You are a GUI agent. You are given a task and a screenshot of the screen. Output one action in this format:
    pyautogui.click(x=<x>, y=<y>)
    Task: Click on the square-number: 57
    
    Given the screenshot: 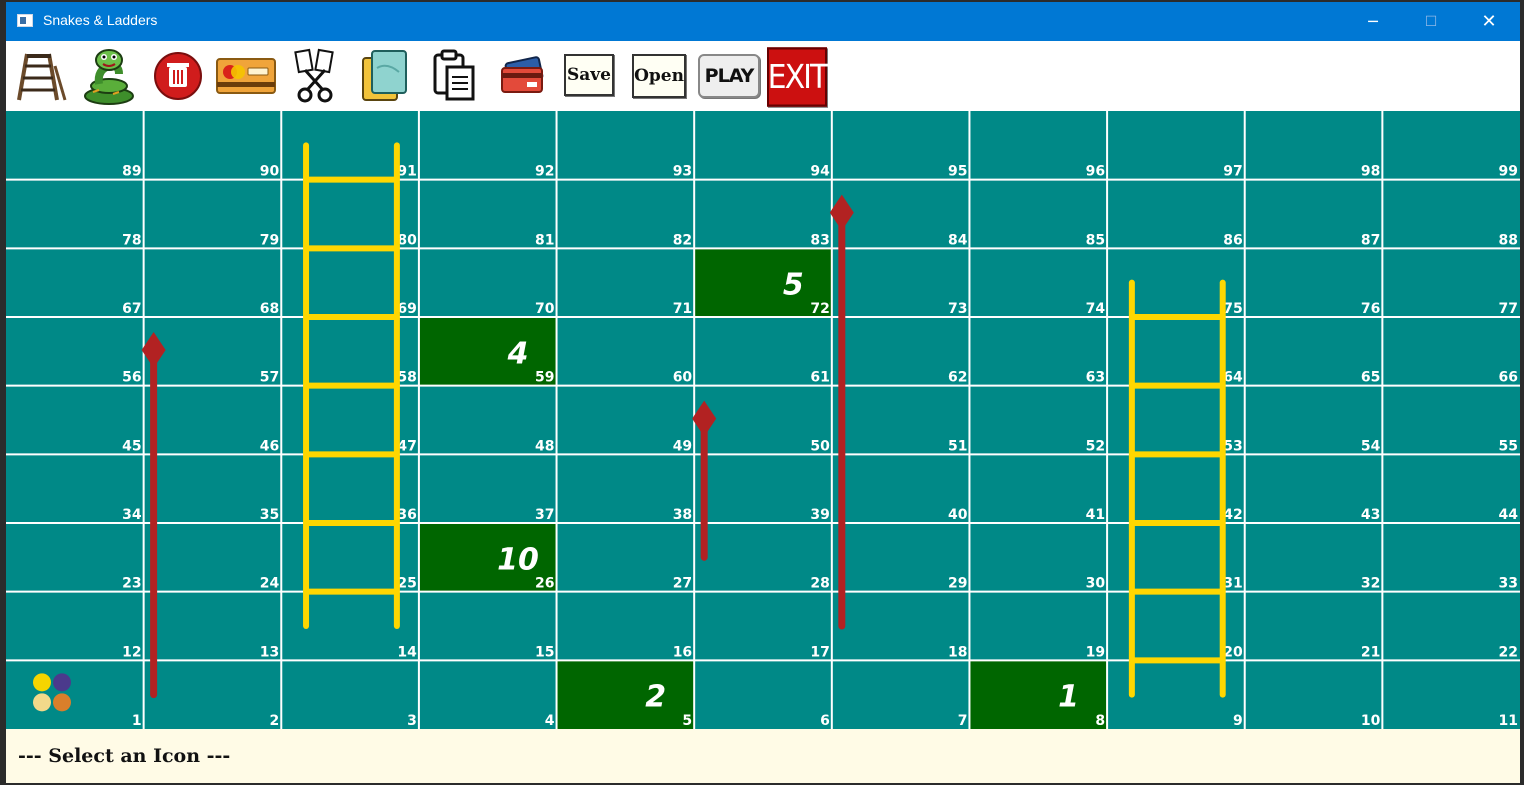 What is the action you would take?
    pyautogui.click(x=269, y=378)
    